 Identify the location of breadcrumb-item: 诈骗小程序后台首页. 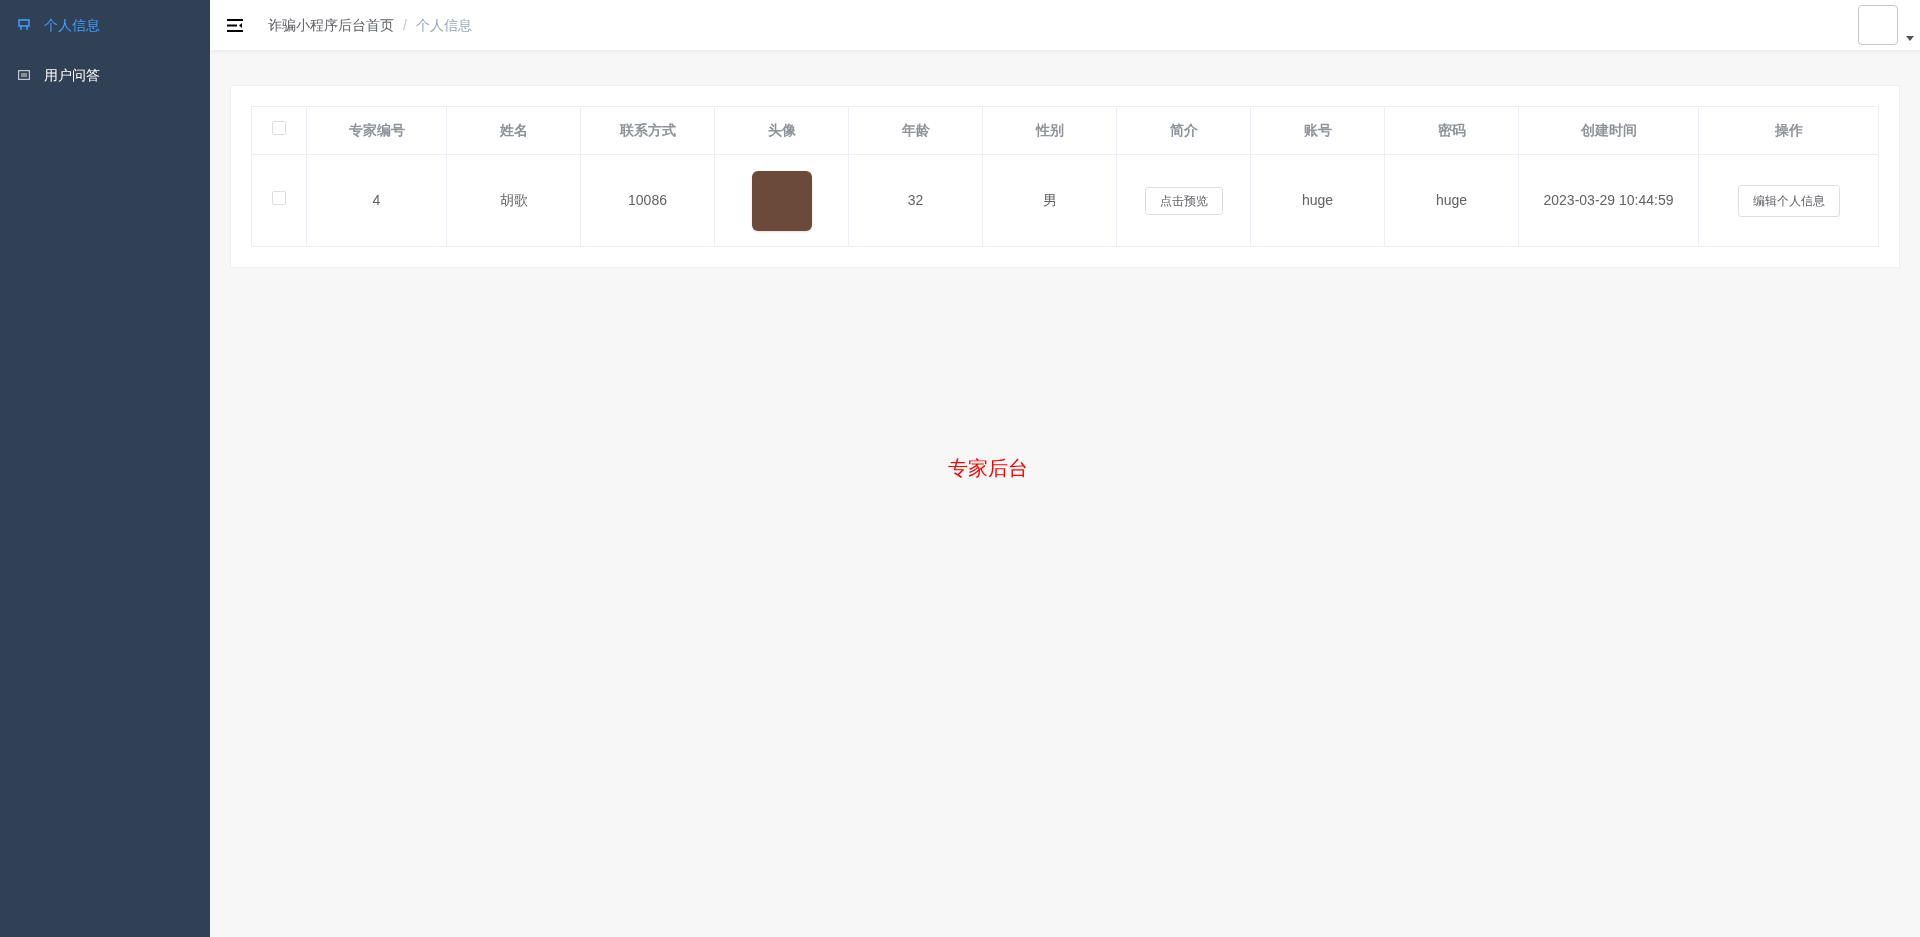
(331, 25).